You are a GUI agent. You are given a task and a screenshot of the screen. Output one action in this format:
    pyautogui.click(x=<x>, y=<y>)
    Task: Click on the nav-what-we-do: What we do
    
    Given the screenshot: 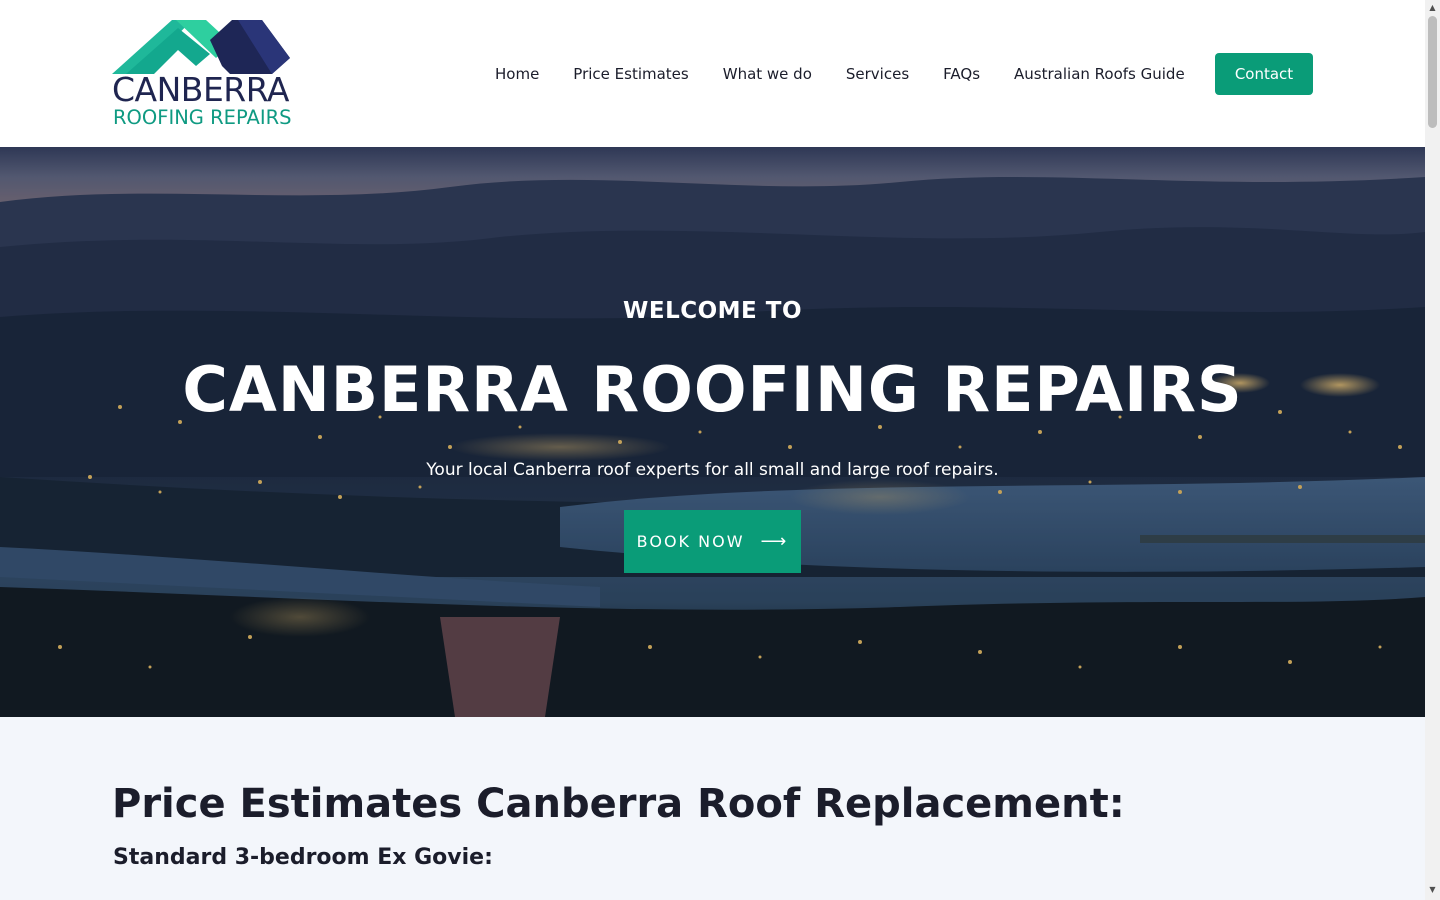 What is the action you would take?
    pyautogui.click(x=767, y=74)
    